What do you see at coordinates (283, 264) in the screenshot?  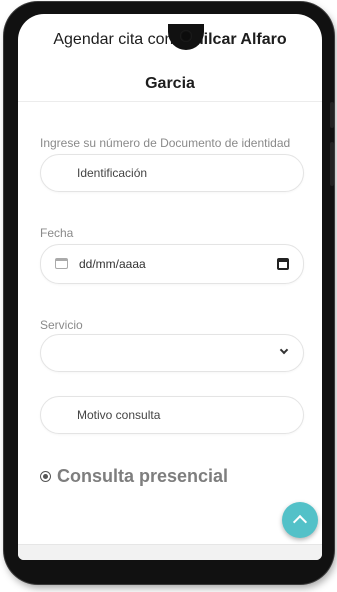 I see `calendar-picker-icon` at bounding box center [283, 264].